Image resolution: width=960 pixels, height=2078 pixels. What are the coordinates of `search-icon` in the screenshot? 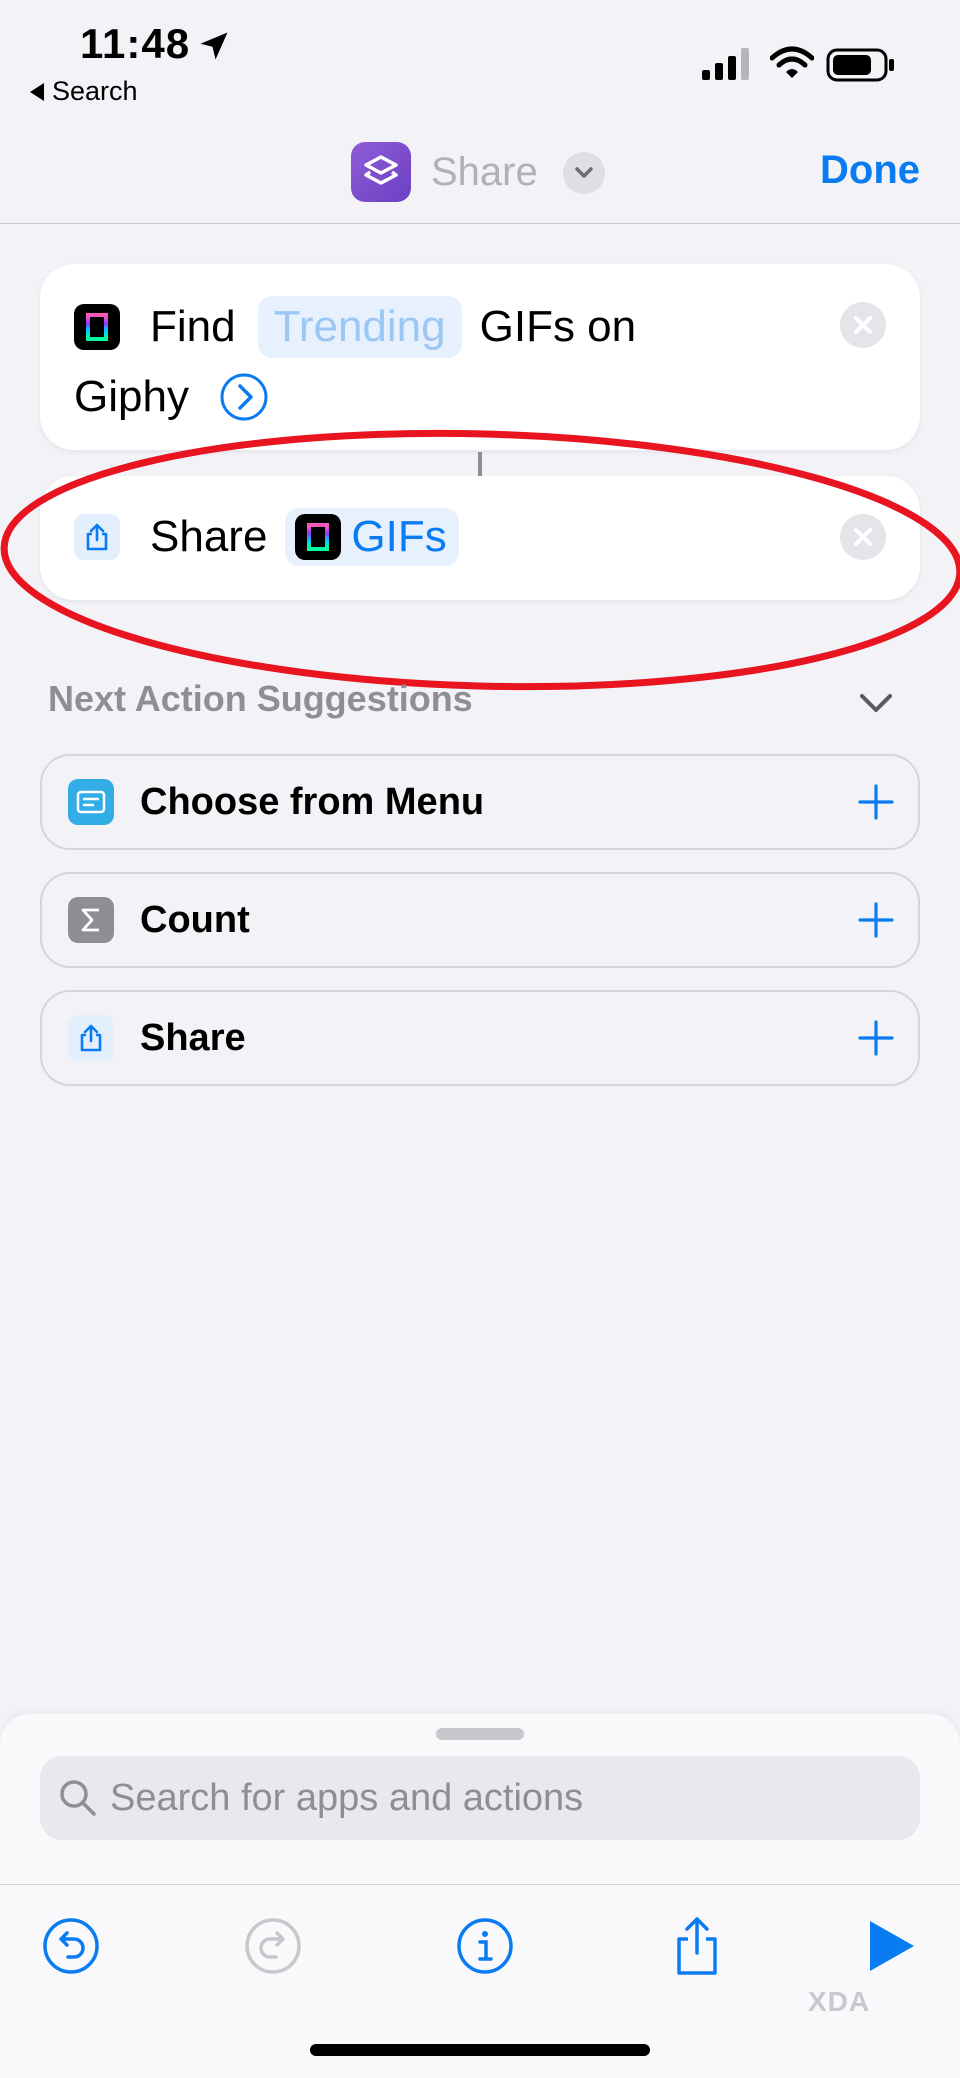 It's located at (78, 1798).